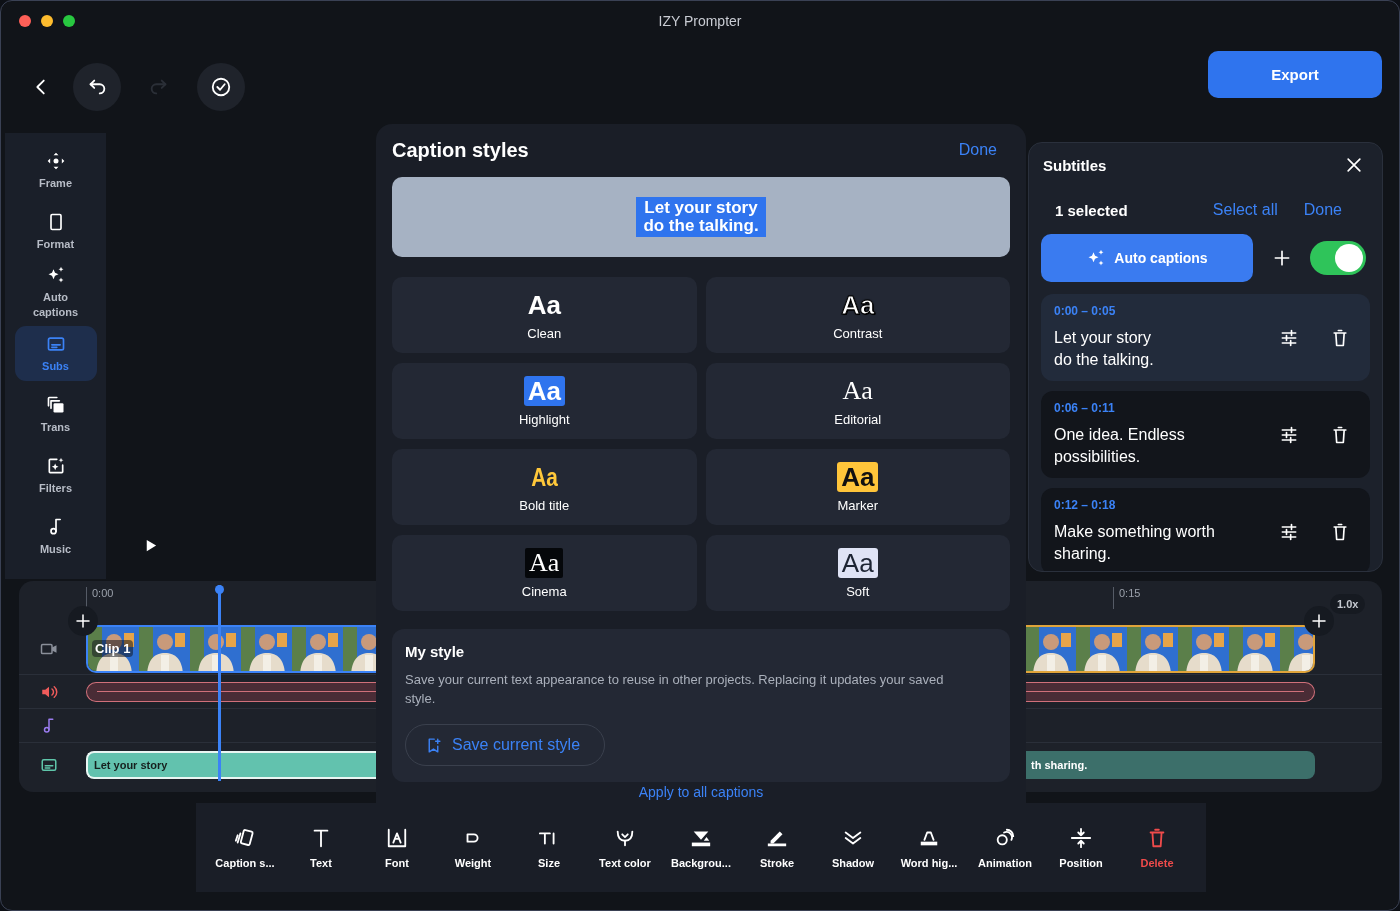 Image resolution: width=1400 pixels, height=911 pixels. What do you see at coordinates (1075, 165) in the screenshot?
I see `panel-title: Subtitles` at bounding box center [1075, 165].